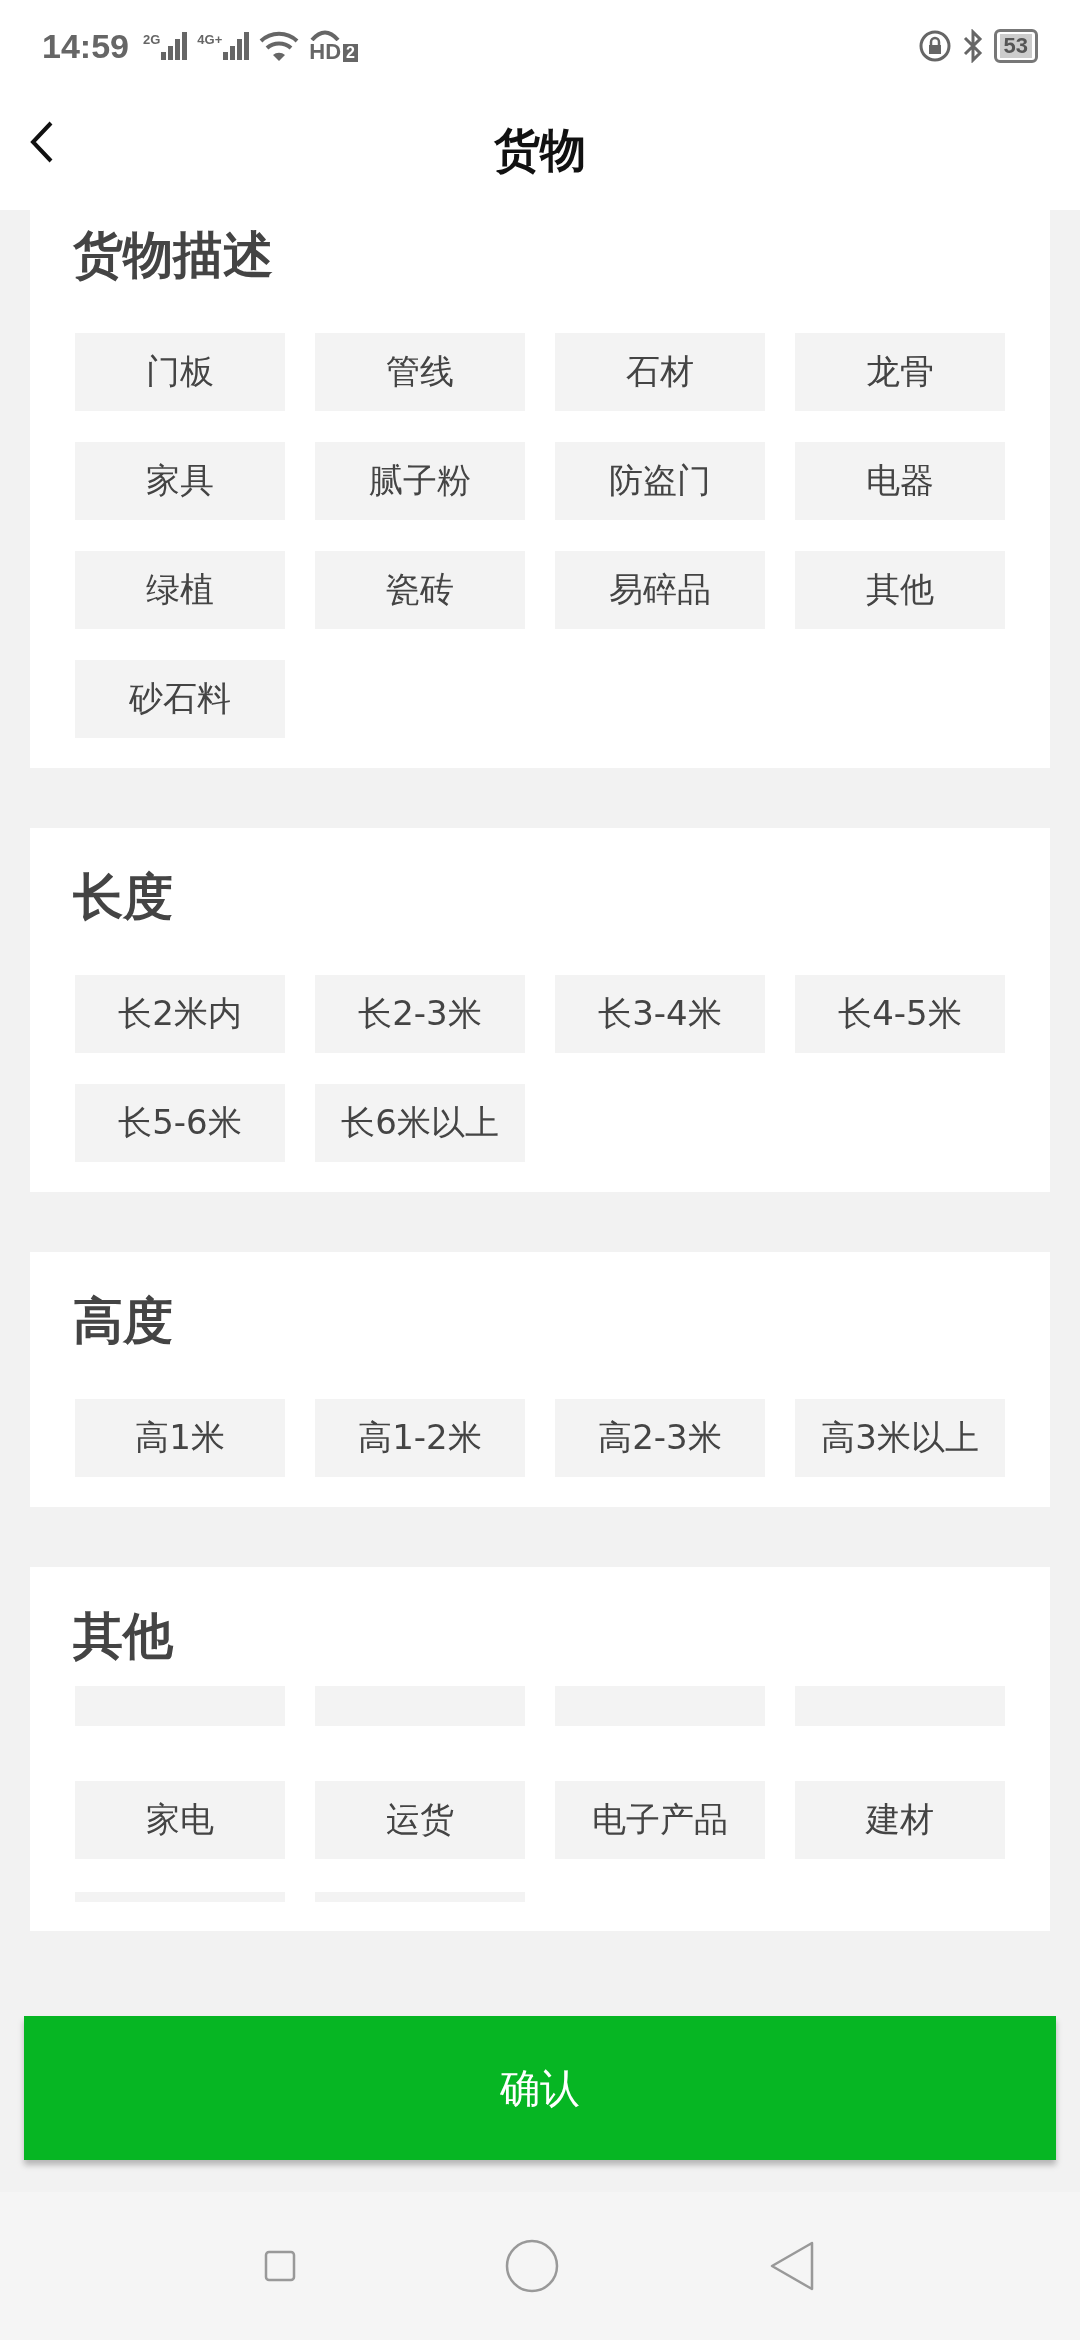 The image size is (1080, 2340). What do you see at coordinates (900, 481) in the screenshot?
I see `option-chip: 电器` at bounding box center [900, 481].